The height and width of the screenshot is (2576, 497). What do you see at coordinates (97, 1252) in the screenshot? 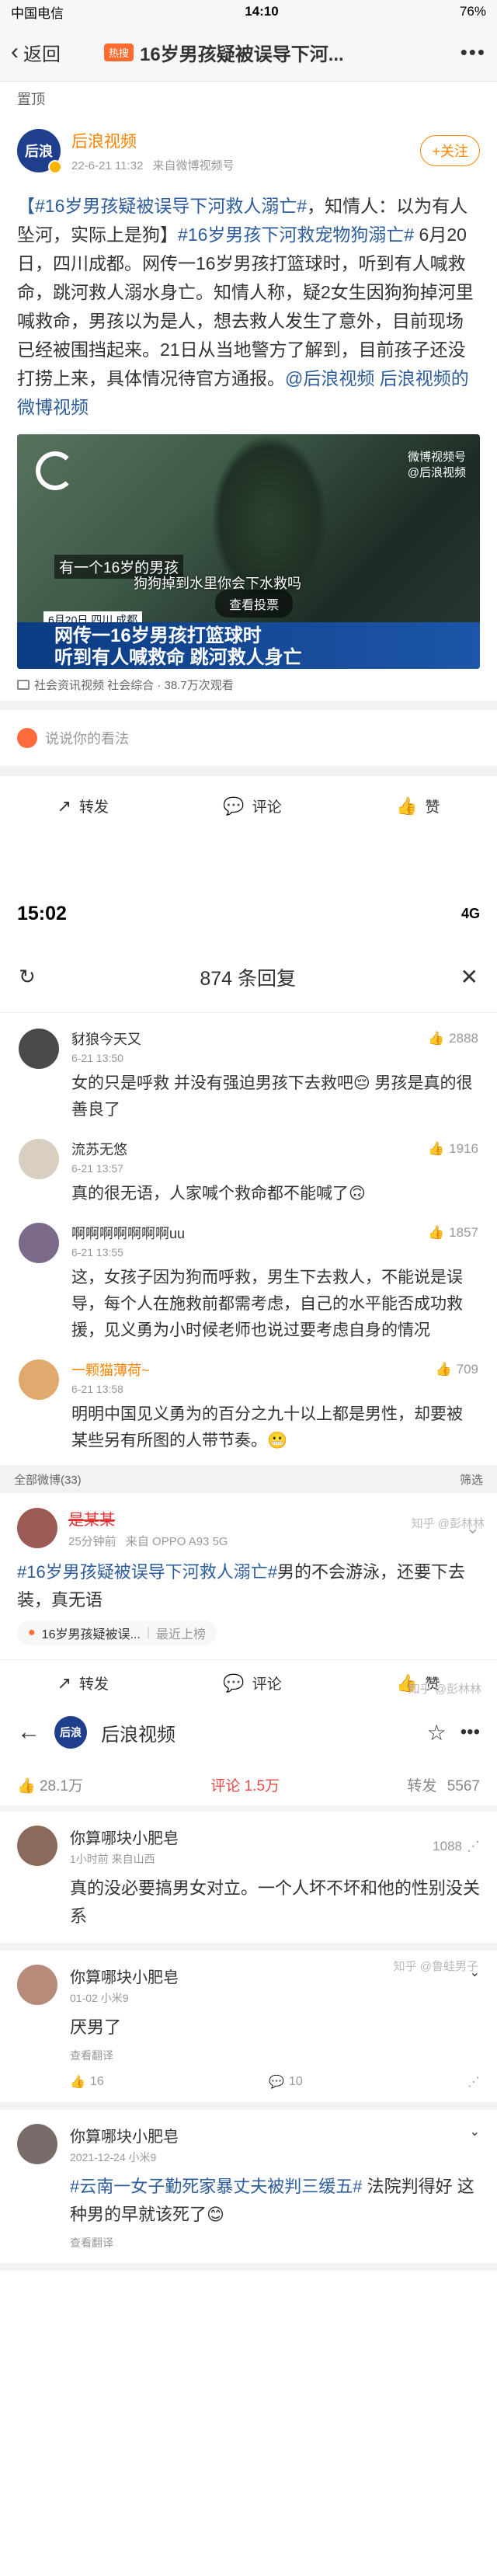
I see `reply-time: 6-21 13:55` at bounding box center [97, 1252].